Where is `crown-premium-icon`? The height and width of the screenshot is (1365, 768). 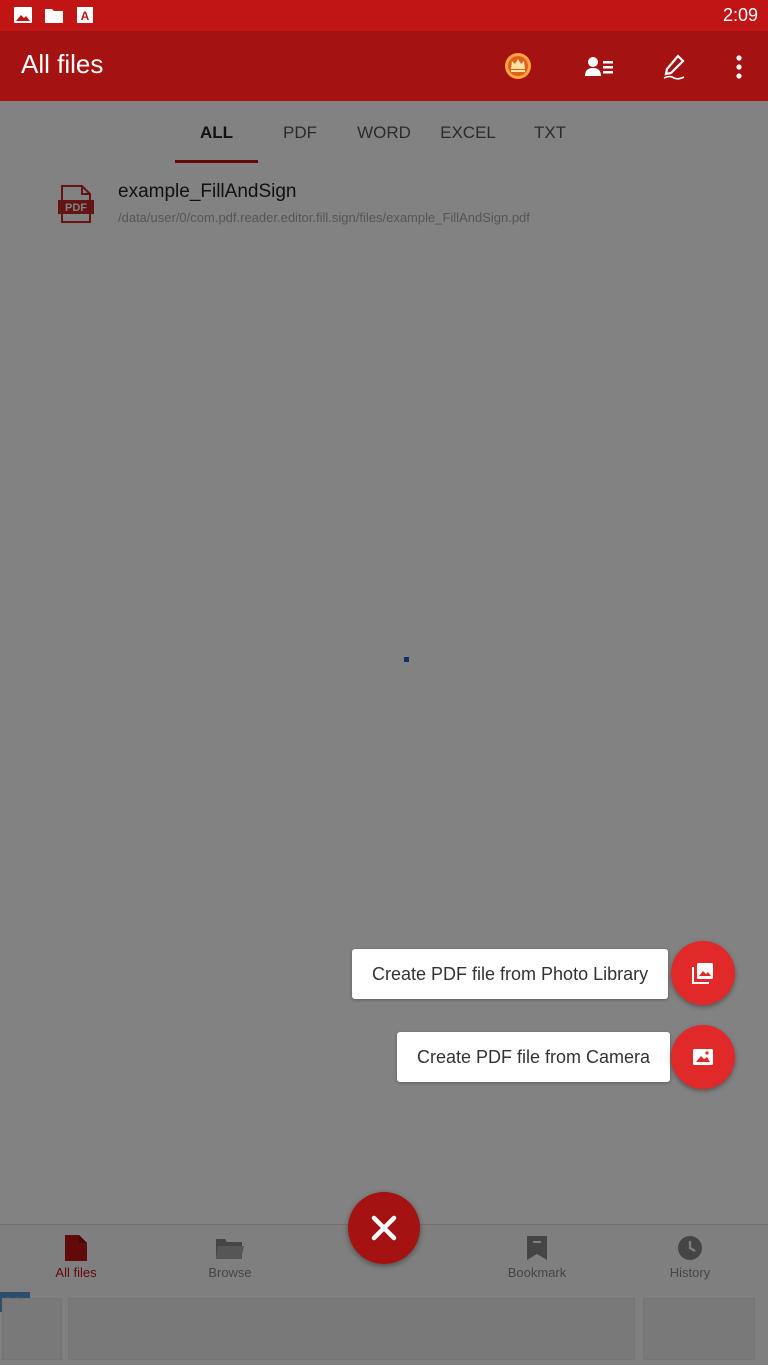
crown-premium-icon is located at coordinates (518, 66).